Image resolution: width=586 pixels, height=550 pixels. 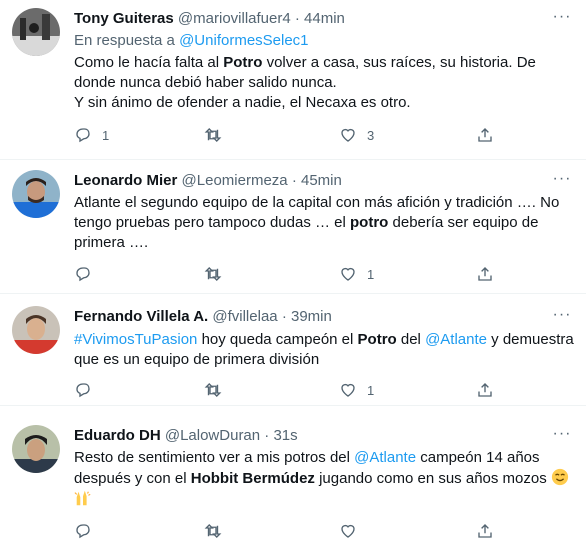 What do you see at coordinates (91, 135) in the screenshot?
I see `reply-button: 1` at bounding box center [91, 135].